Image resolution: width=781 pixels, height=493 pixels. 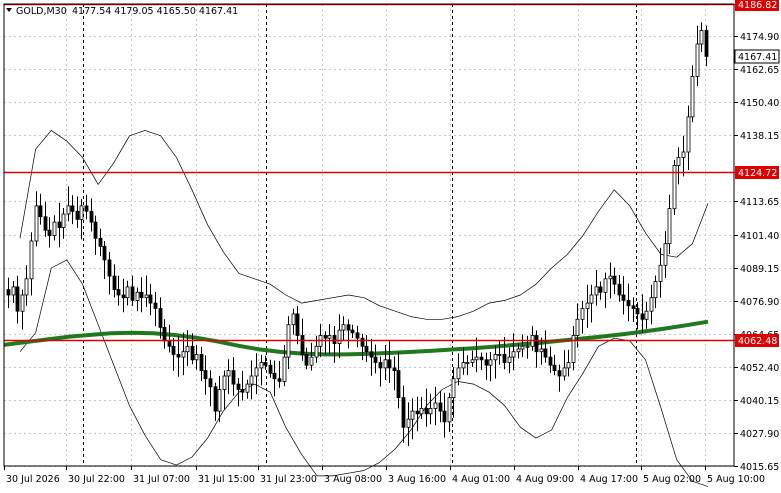 What do you see at coordinates (545, 479) in the screenshot?
I see `x-tick-label: 4 Aug 09:00` at bounding box center [545, 479].